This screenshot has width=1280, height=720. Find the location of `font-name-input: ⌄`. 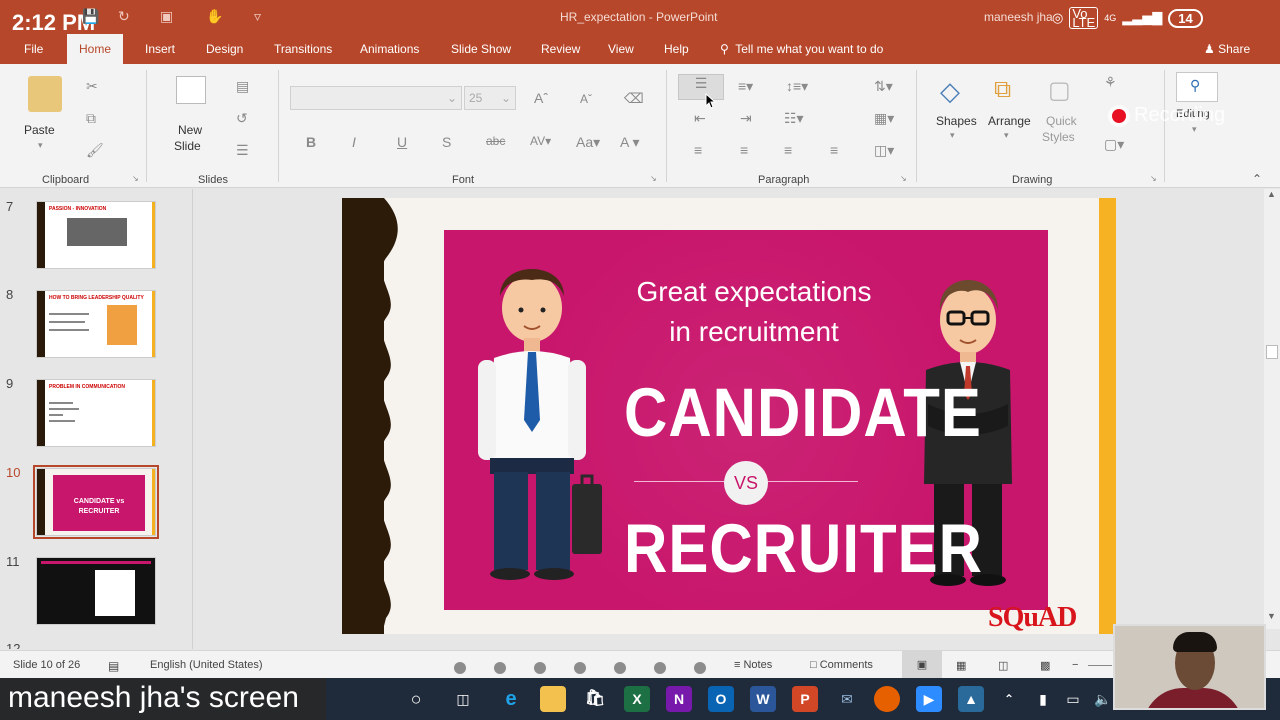

font-name-input: ⌄ is located at coordinates (376, 98).